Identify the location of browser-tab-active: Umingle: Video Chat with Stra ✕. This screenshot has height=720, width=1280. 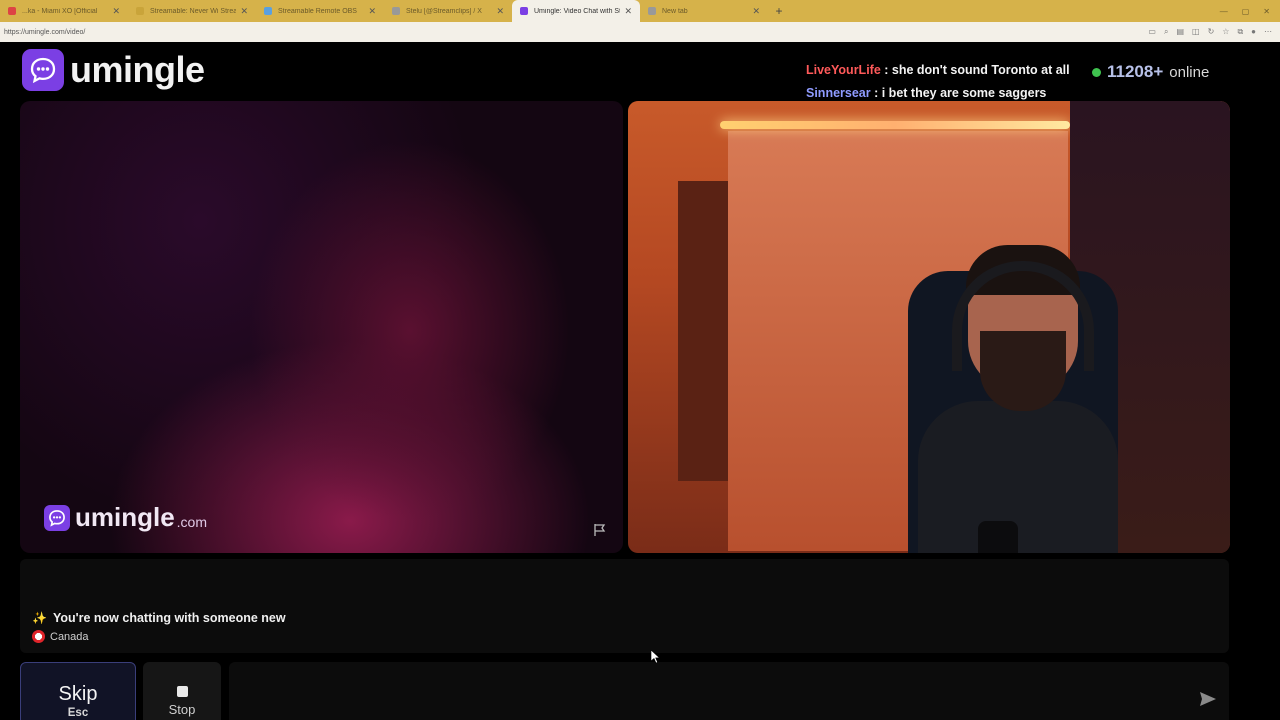
(576, 11).